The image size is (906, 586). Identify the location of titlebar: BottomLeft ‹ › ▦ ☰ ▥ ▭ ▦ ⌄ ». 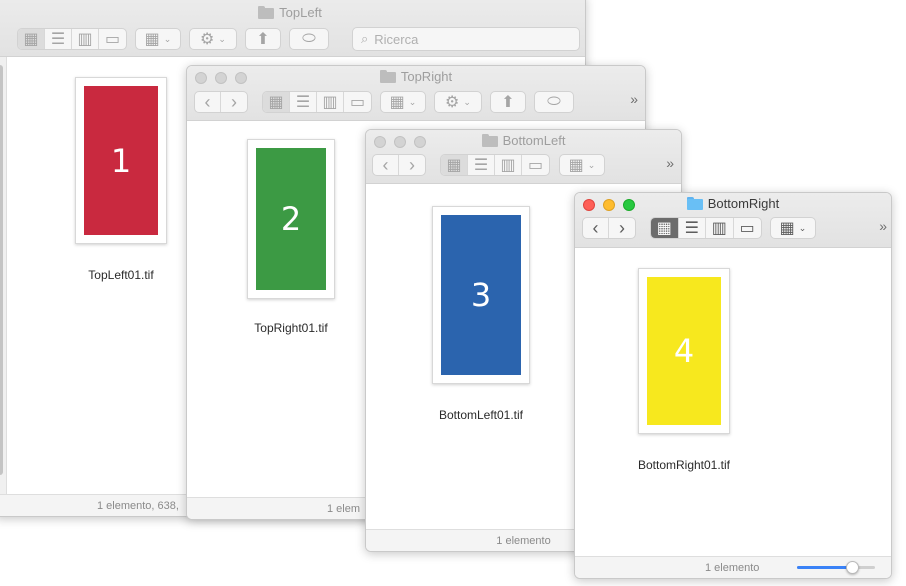
(523, 157).